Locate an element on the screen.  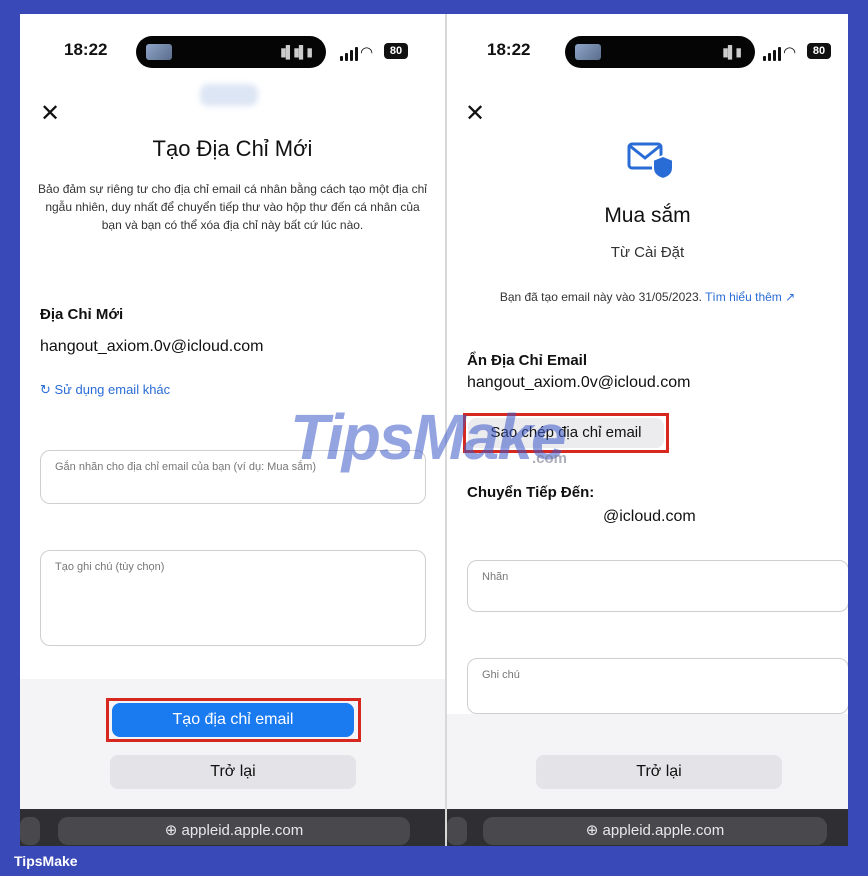
forward-to-value: @icloud.com is located at coordinates (649, 516).